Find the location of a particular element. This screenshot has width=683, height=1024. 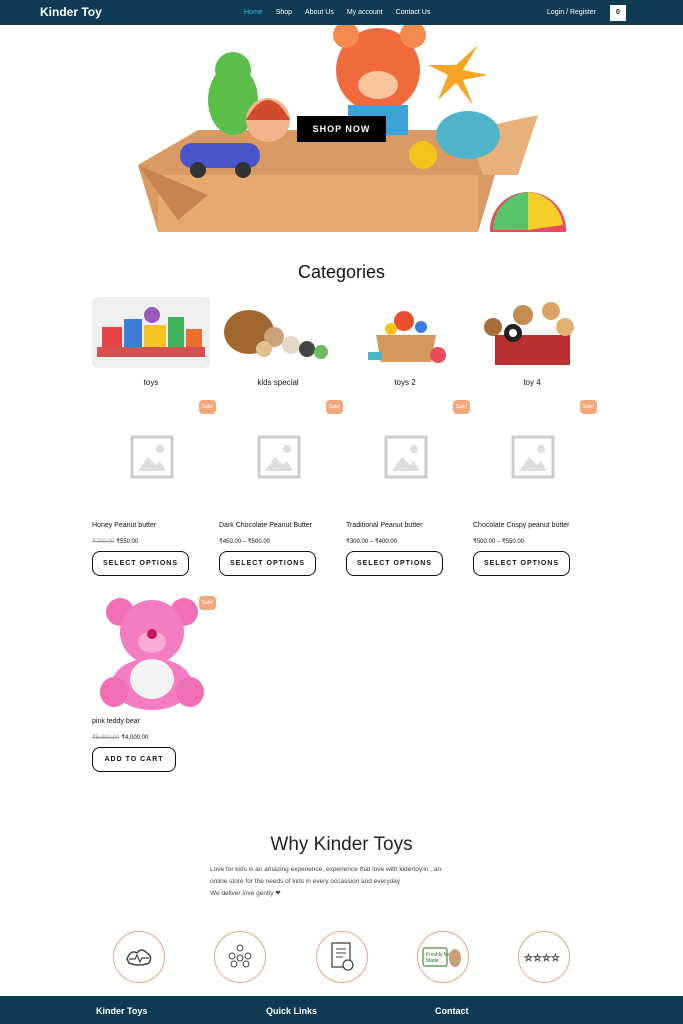

sale-price: ₹4,000.00 is located at coordinates (135, 738).